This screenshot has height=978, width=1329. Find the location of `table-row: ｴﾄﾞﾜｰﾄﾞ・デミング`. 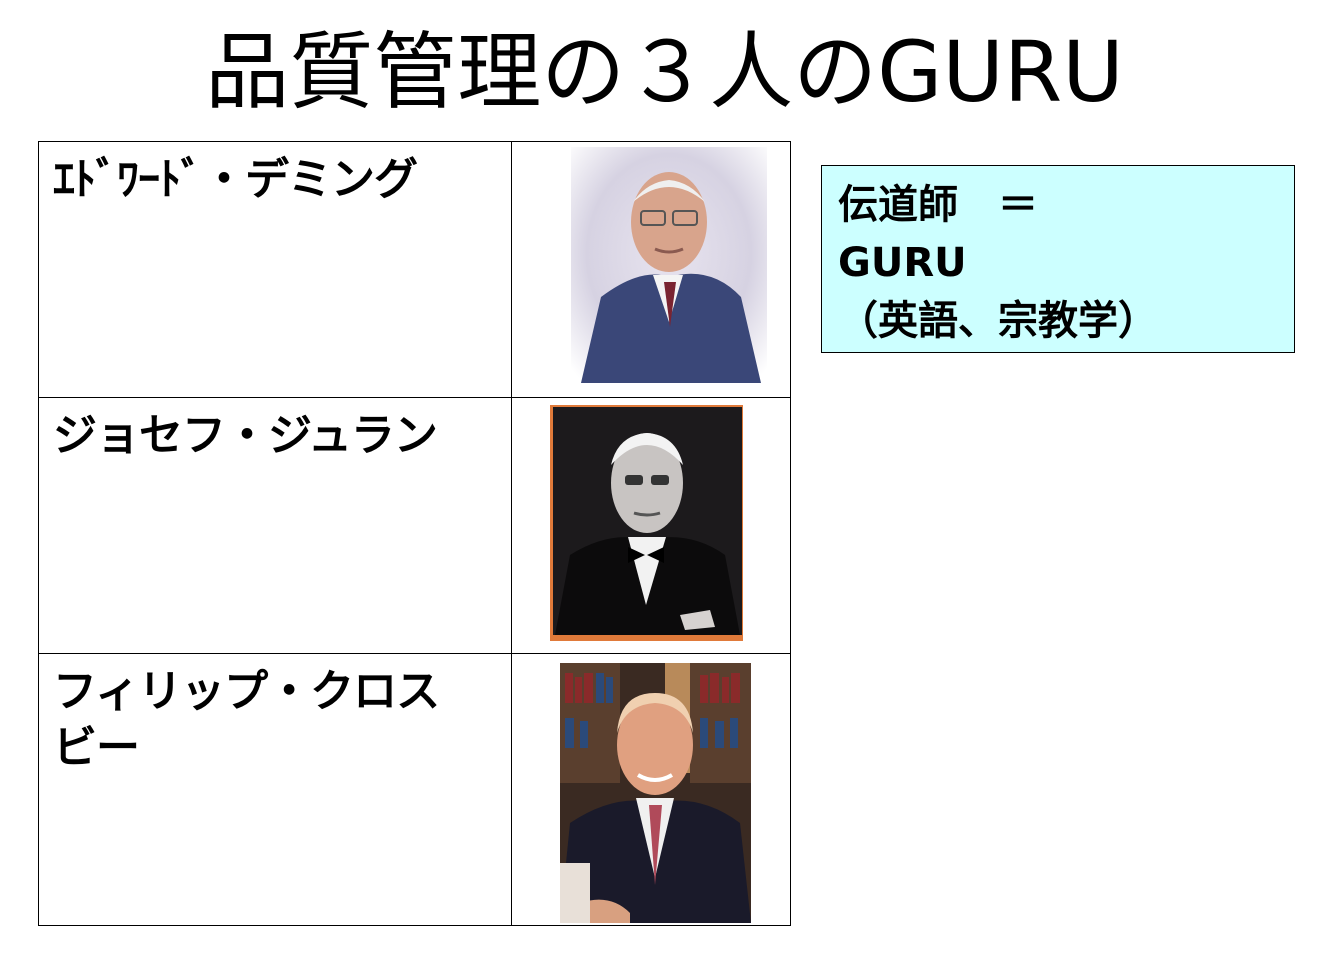

table-row: ｴﾄﾞﾜｰﾄﾞ・デミング is located at coordinates (414, 269).